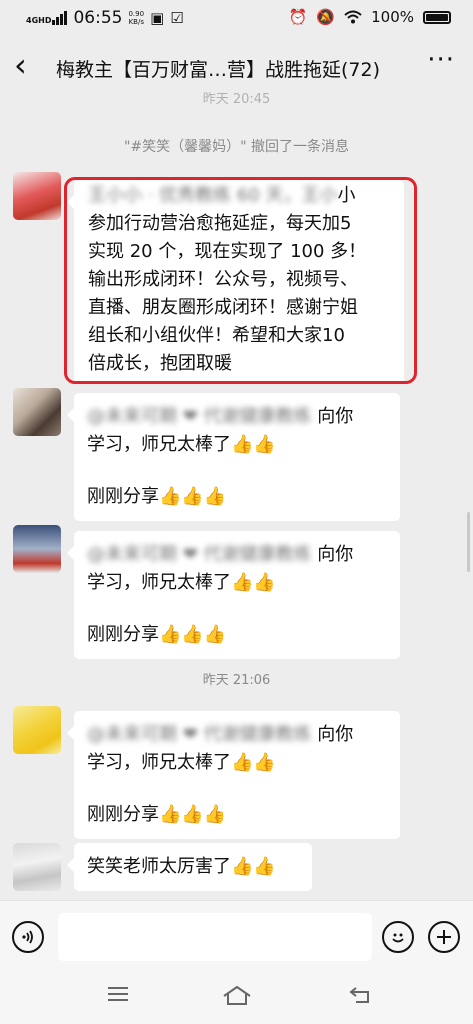  I want to click on net-speed: 0.90 KB/s, so click(136, 18).